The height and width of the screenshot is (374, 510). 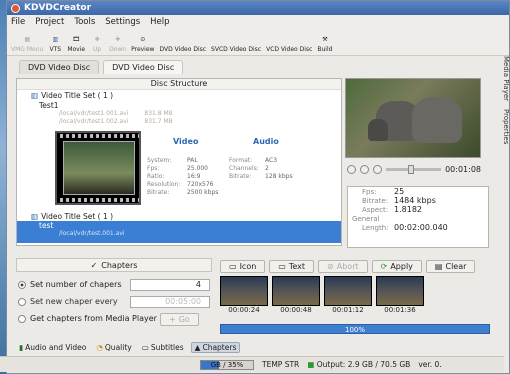 I want to click on menu-icon: ▦, so click(x=27, y=39).